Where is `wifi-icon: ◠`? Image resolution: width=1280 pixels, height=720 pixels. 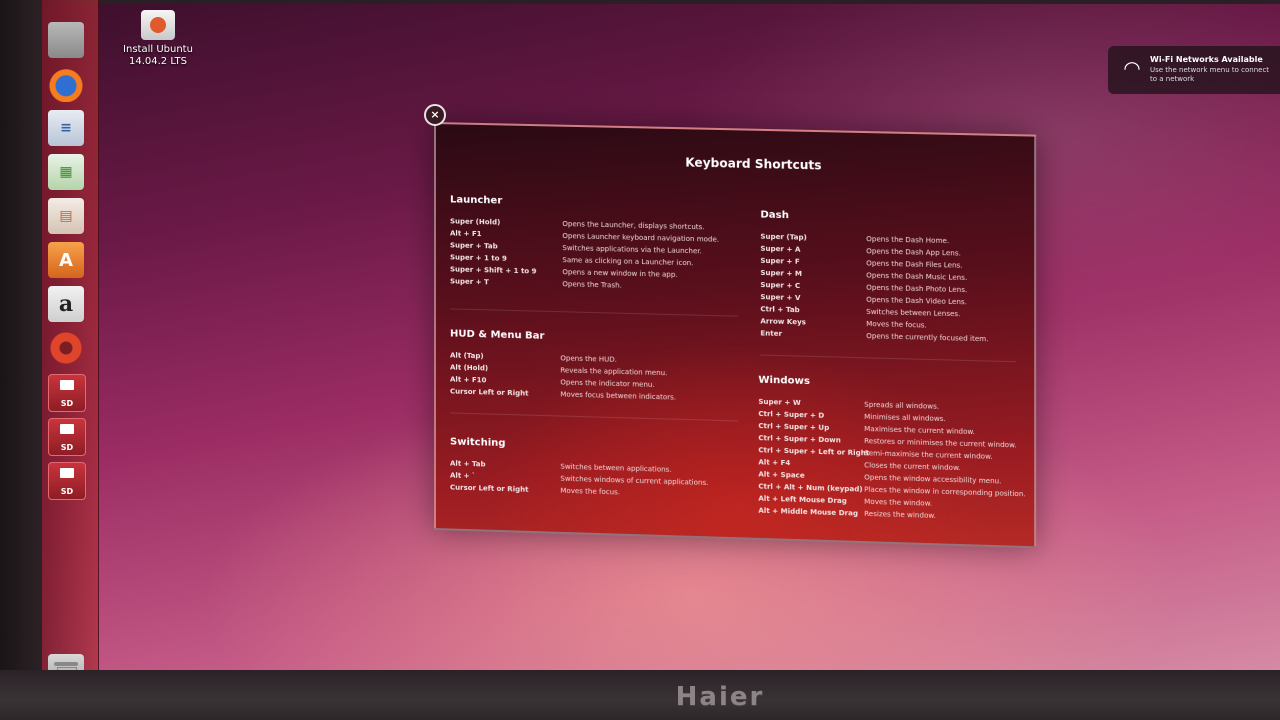 wifi-icon: ◠ is located at coordinates (1132, 68).